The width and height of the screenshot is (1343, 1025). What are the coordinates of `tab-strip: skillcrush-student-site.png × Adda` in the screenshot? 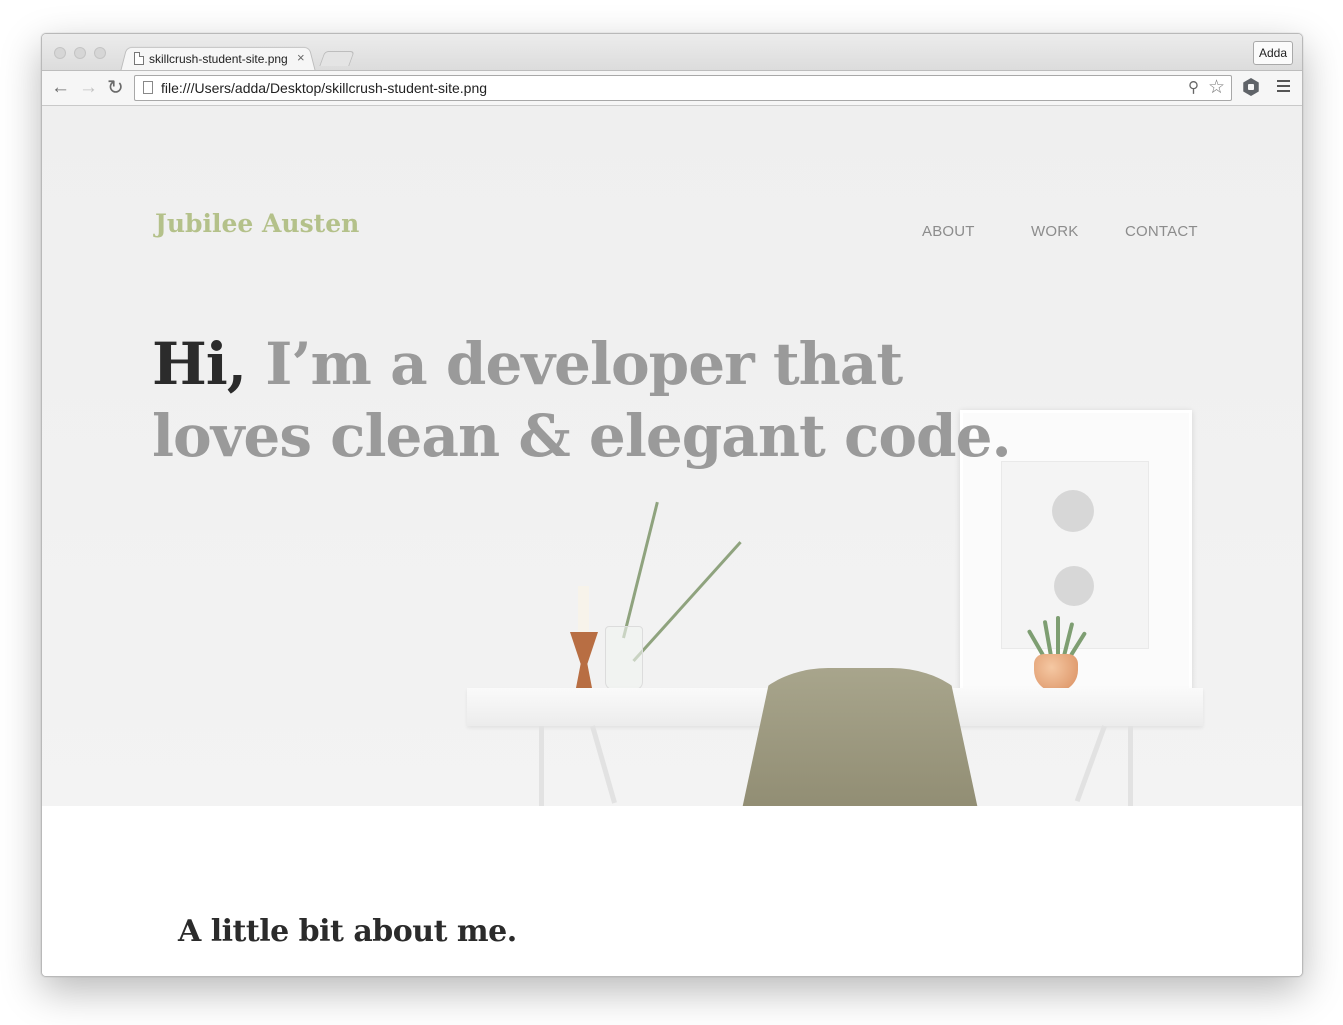 It's located at (672, 53).